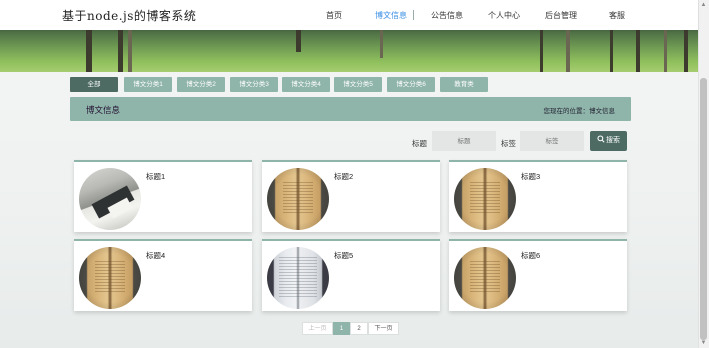 Image resolution: width=709 pixels, height=348 pixels. What do you see at coordinates (155, 255) in the screenshot?
I see `post-title: 标题4` at bounding box center [155, 255].